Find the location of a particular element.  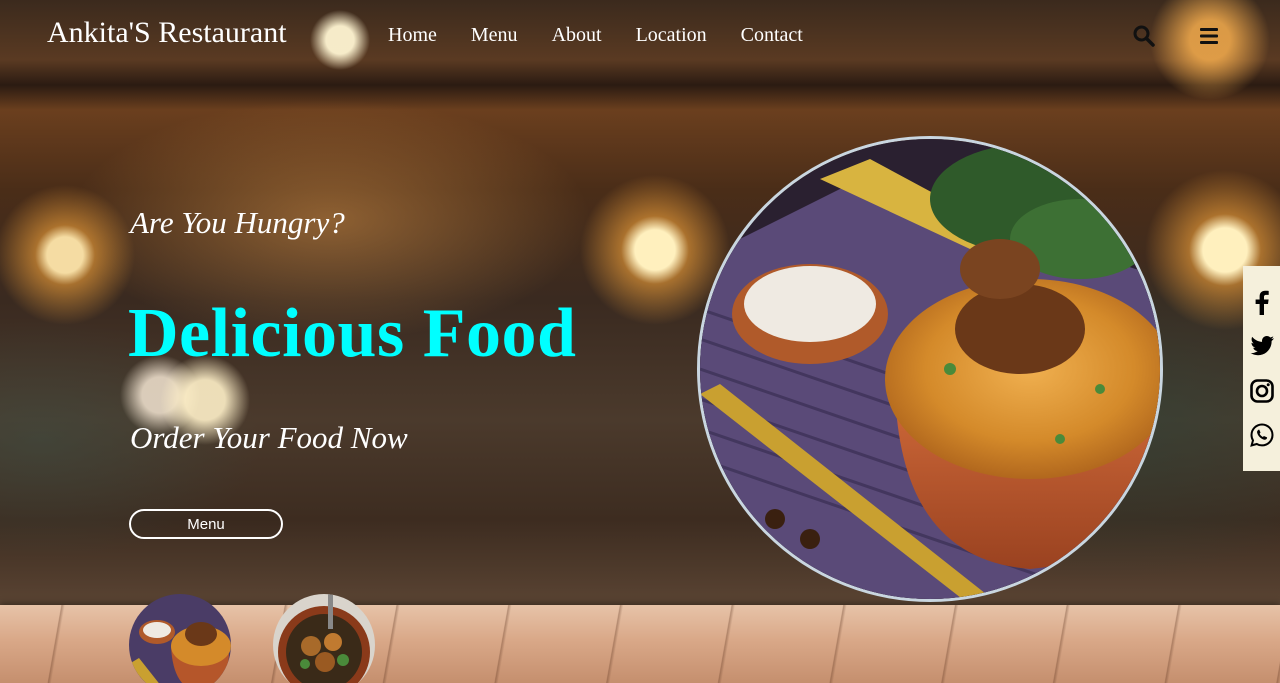

hamburger-menu-icon is located at coordinates (1210, 36).